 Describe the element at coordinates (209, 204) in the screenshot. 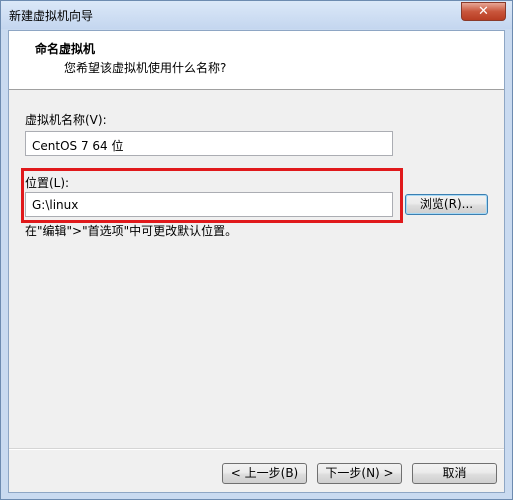

I see `location-input: G:\linux` at that location.